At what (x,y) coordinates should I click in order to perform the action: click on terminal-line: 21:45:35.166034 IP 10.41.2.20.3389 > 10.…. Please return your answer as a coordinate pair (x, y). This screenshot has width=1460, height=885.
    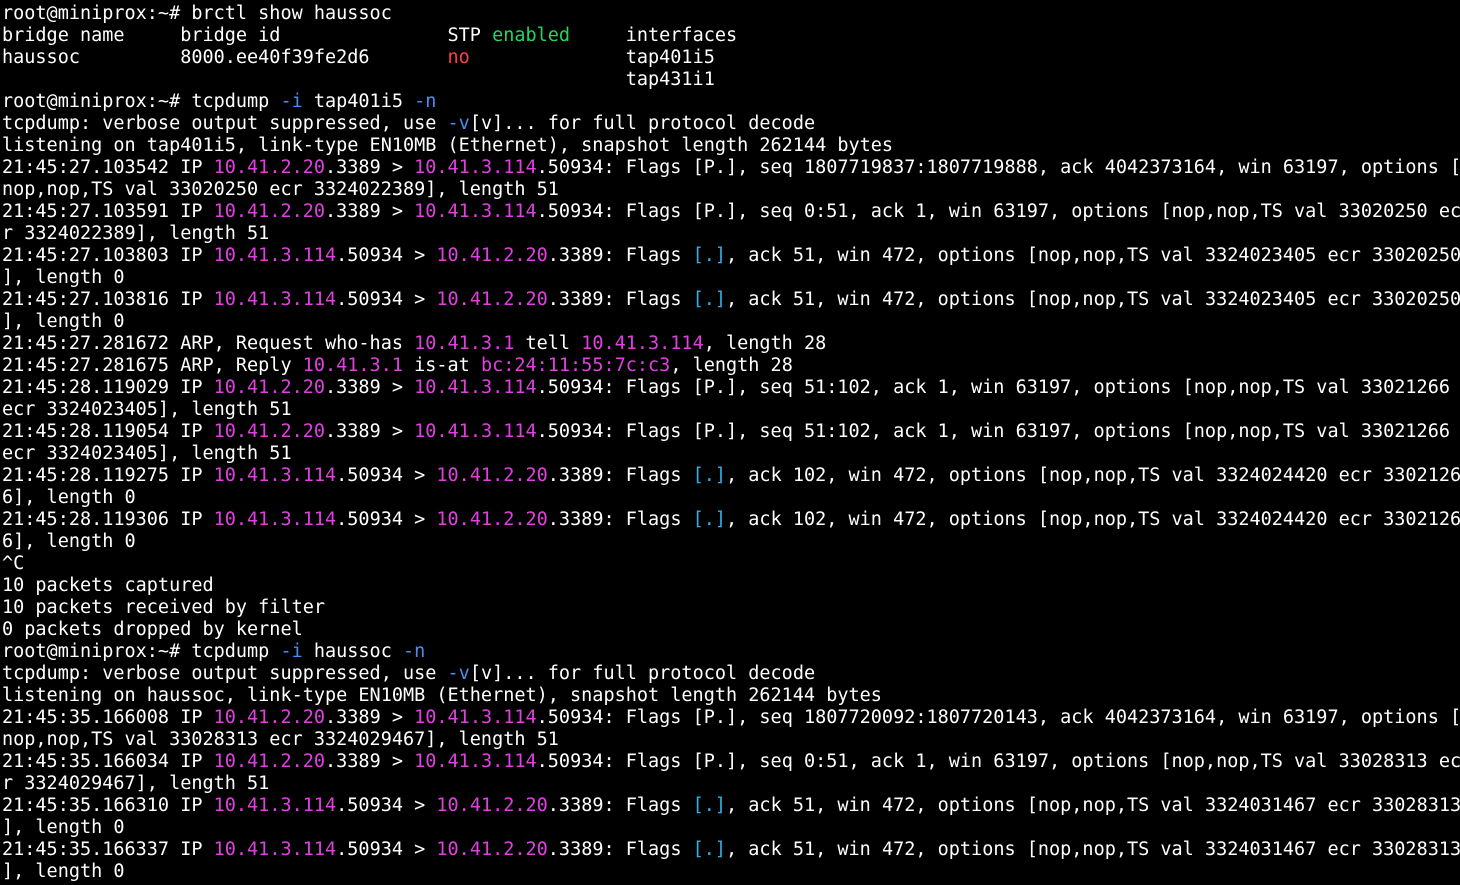
    Looking at the image, I should click on (731, 762).